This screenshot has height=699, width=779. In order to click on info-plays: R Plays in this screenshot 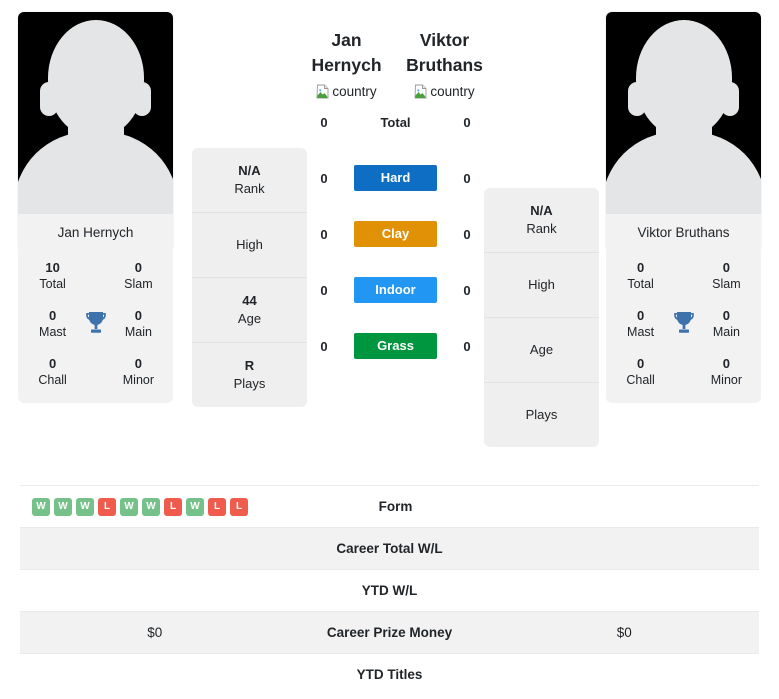, I will do `click(249, 375)`.